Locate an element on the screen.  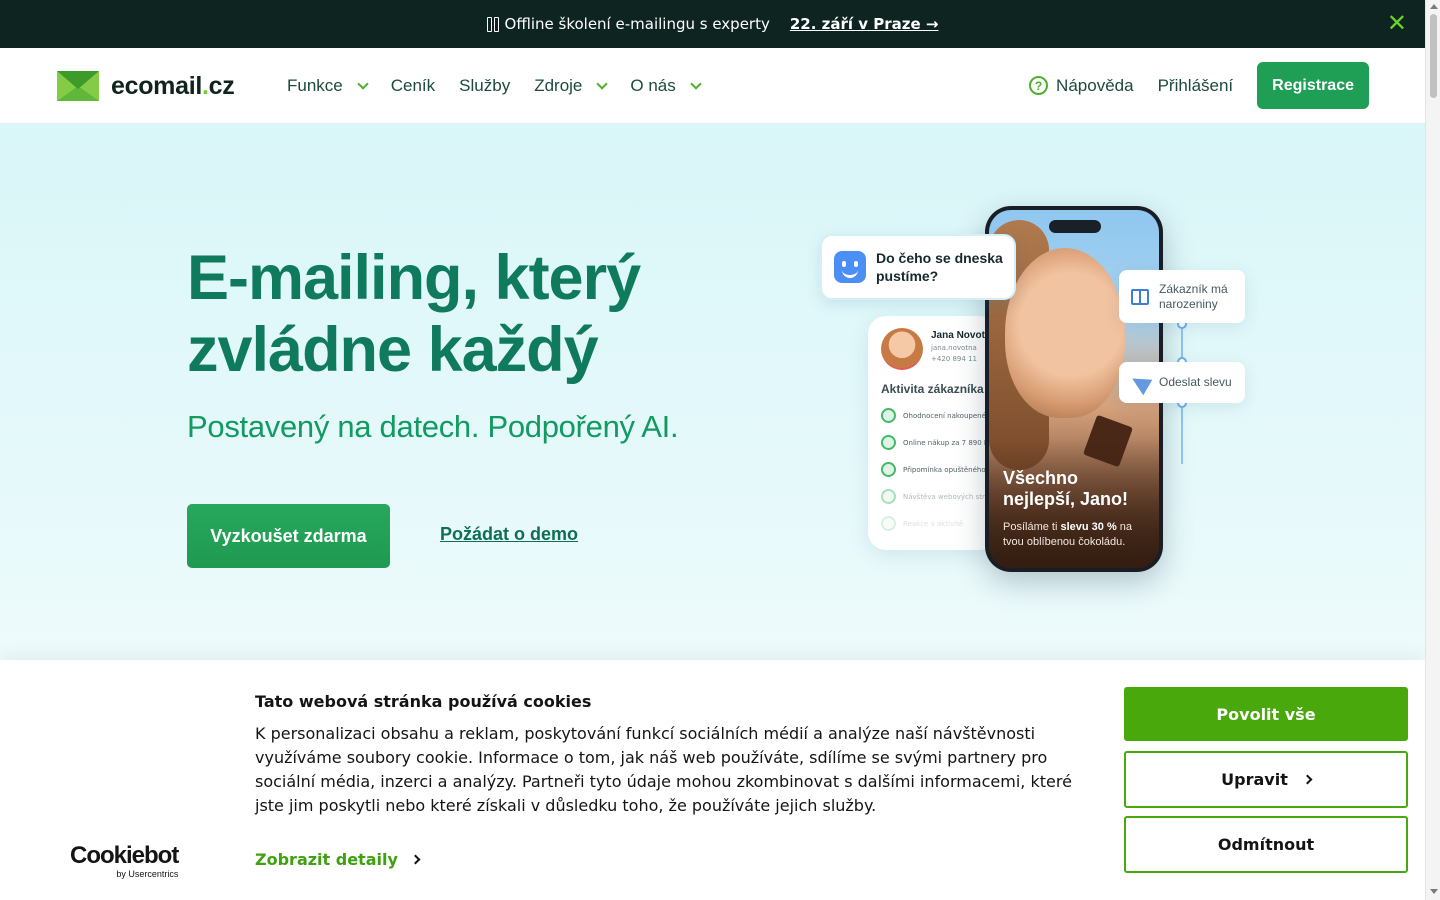
scroll-down-icon is located at coordinates (1434, 891).